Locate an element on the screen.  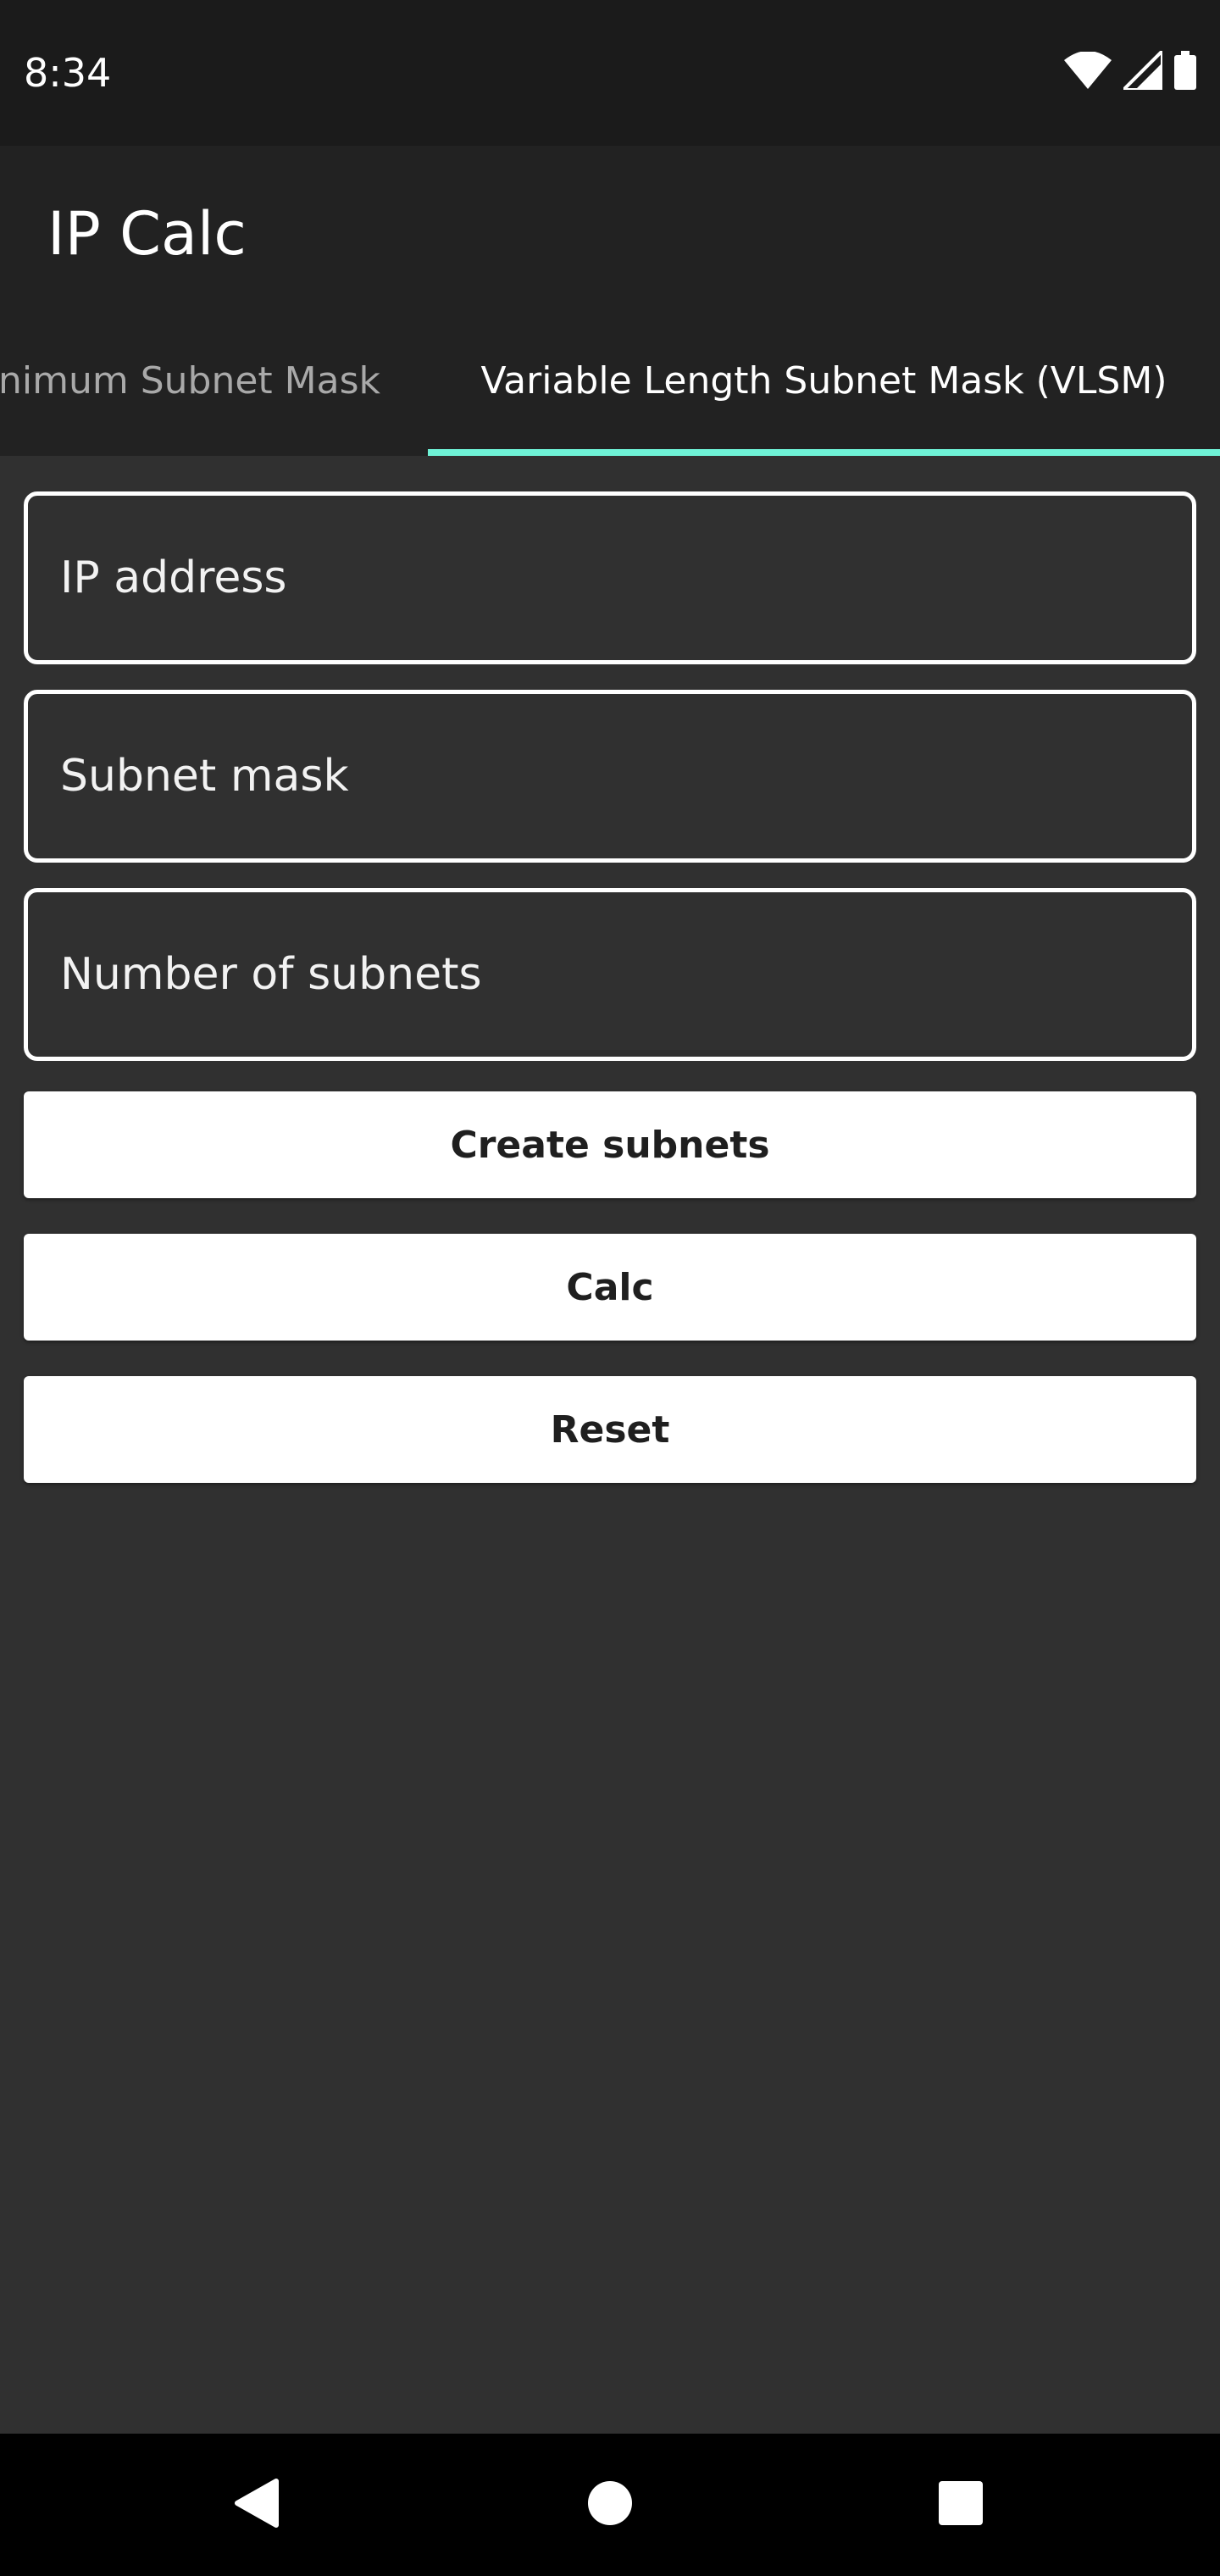
status-icons is located at coordinates (1130, 70).